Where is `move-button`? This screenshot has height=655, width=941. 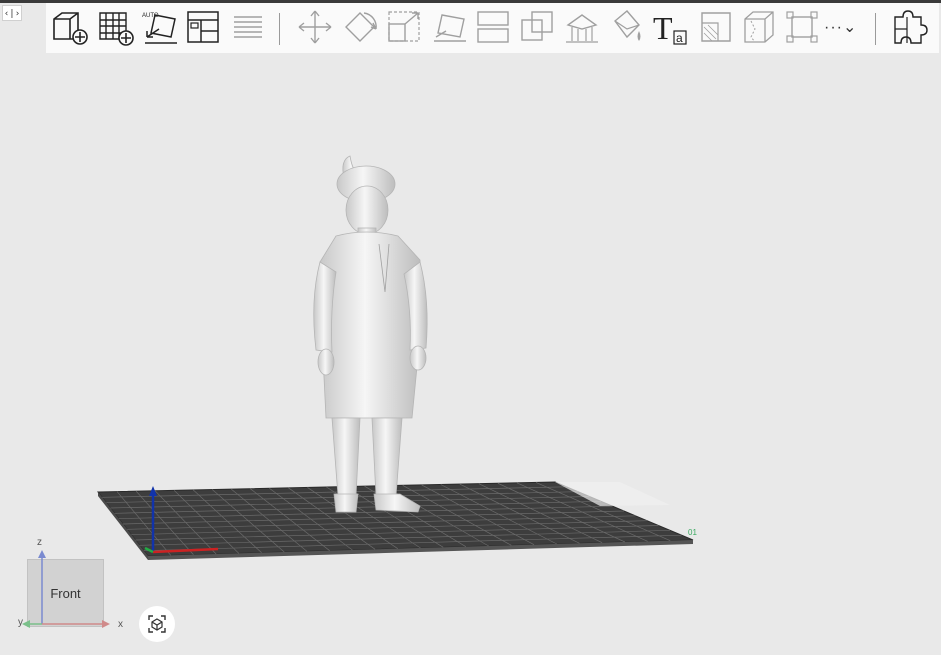 move-button is located at coordinates (315, 27).